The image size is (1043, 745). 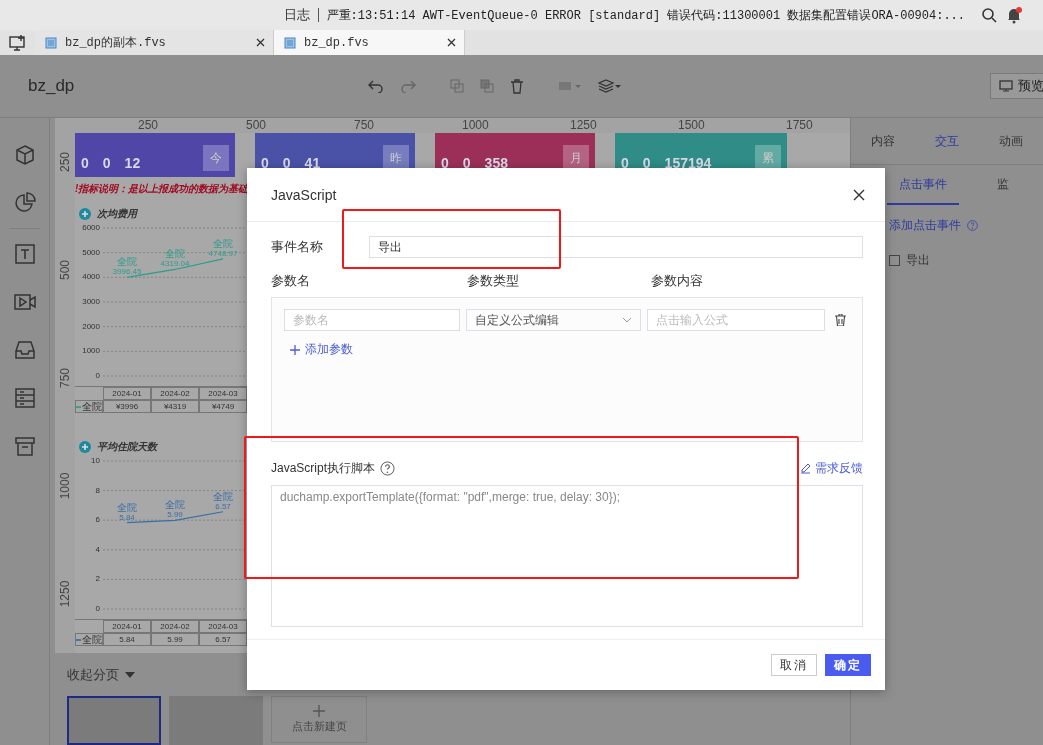 What do you see at coordinates (223, 626) in the screenshot?
I see `x-axis-label: 2024-03` at bounding box center [223, 626].